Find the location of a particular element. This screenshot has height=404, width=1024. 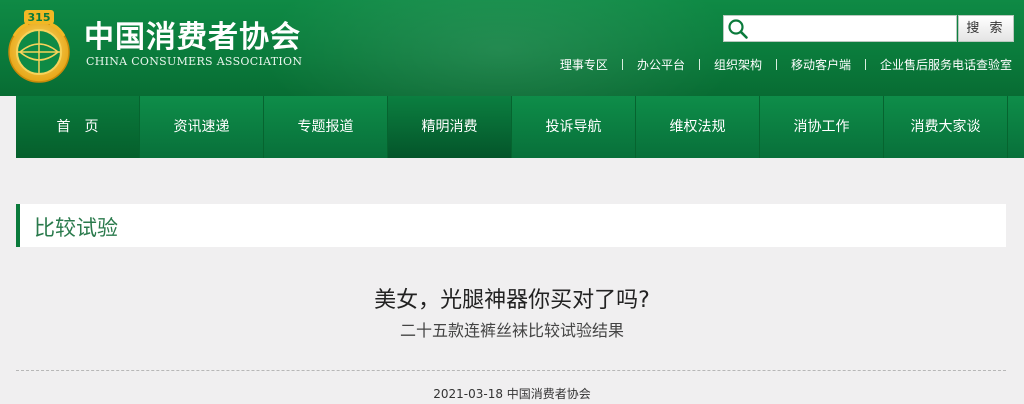

svg-text: 315 is located at coordinates (39, 17).